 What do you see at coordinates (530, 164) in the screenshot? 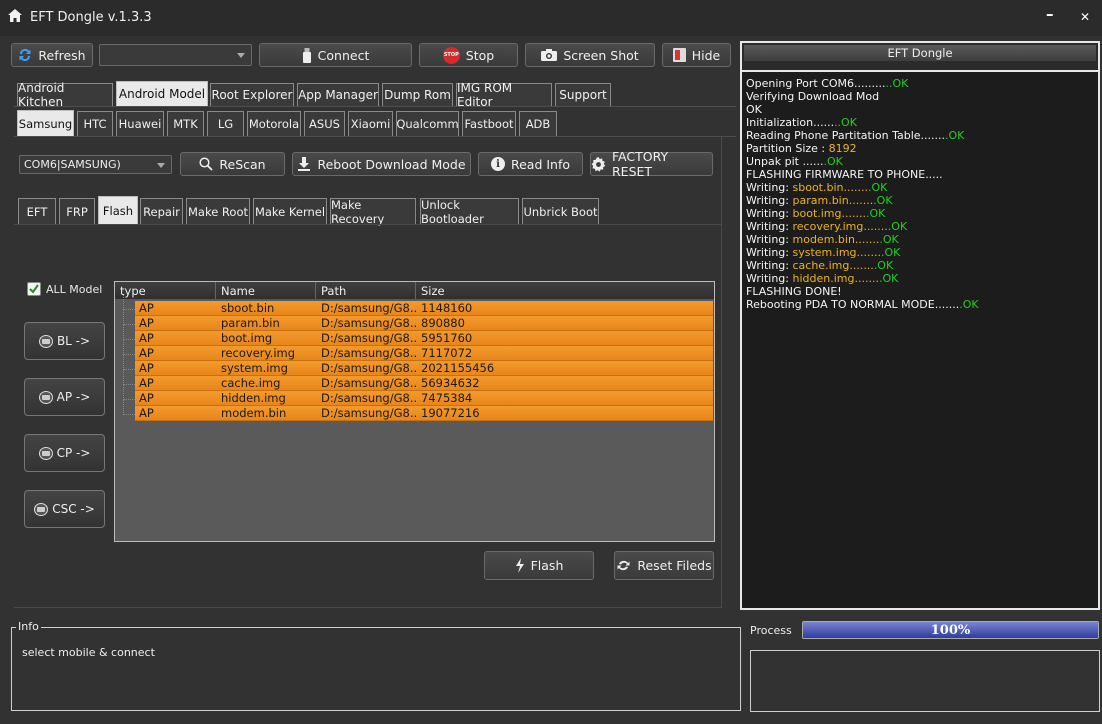
I see `read-info-button: i Read Info` at bounding box center [530, 164].